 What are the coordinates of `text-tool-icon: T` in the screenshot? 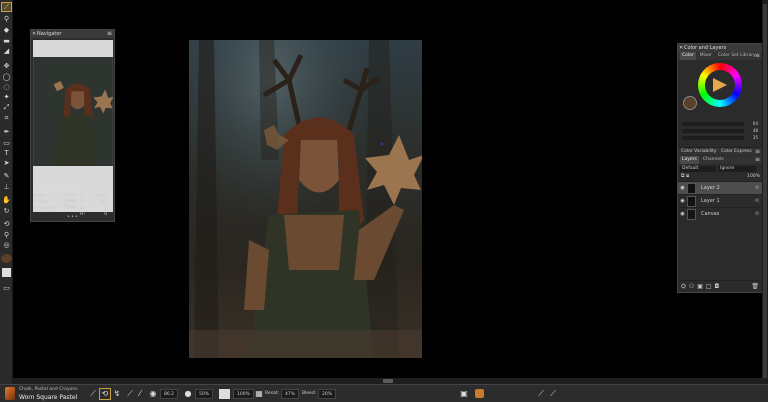 It's located at (6, 153).